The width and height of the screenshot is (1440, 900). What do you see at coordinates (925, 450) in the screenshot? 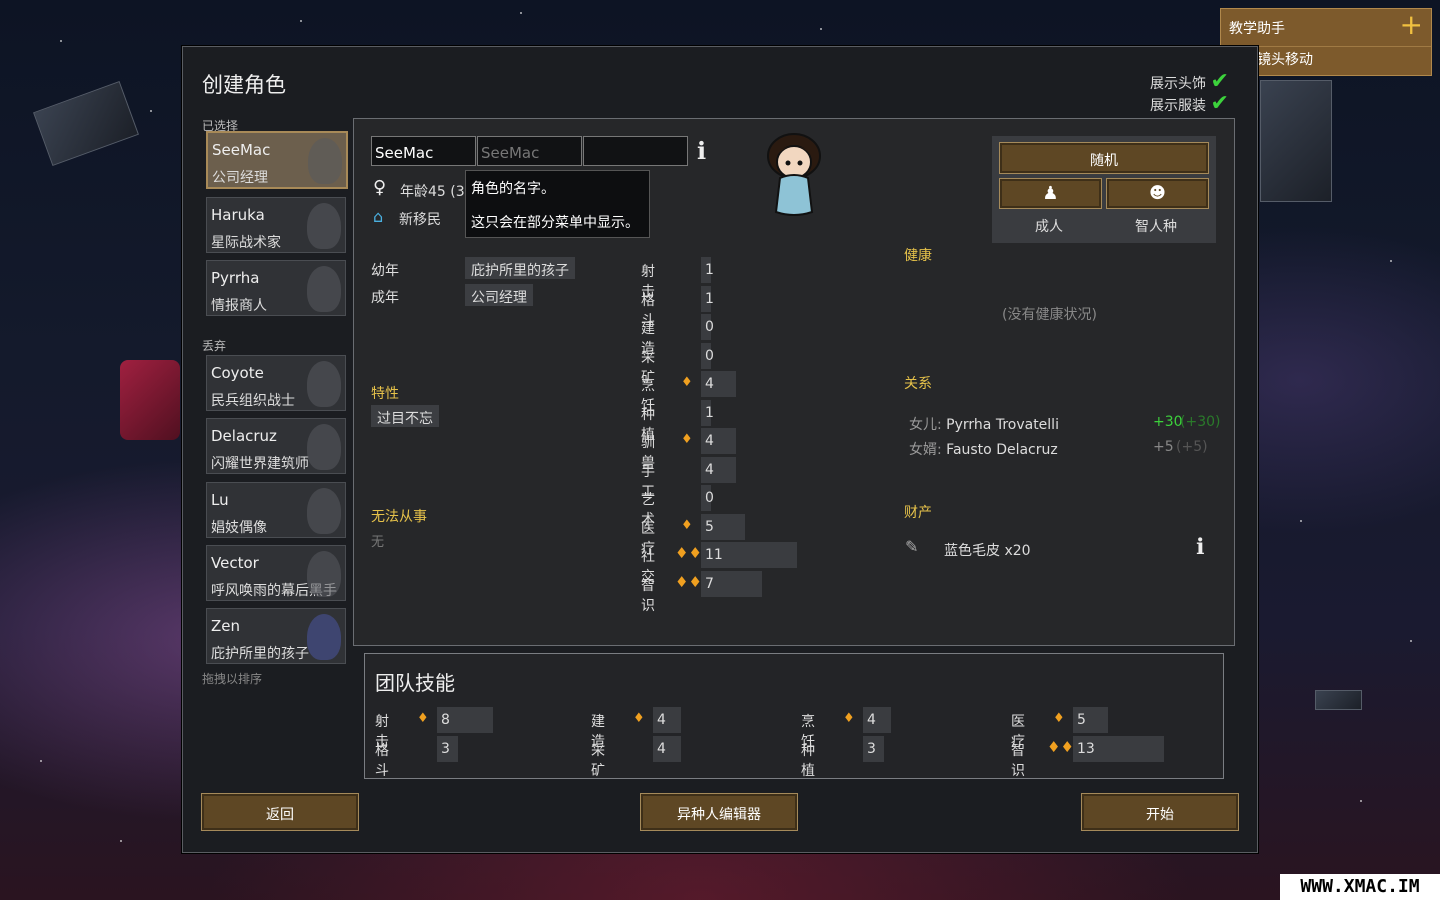
I see `relation-type: 女婿:` at bounding box center [925, 450].